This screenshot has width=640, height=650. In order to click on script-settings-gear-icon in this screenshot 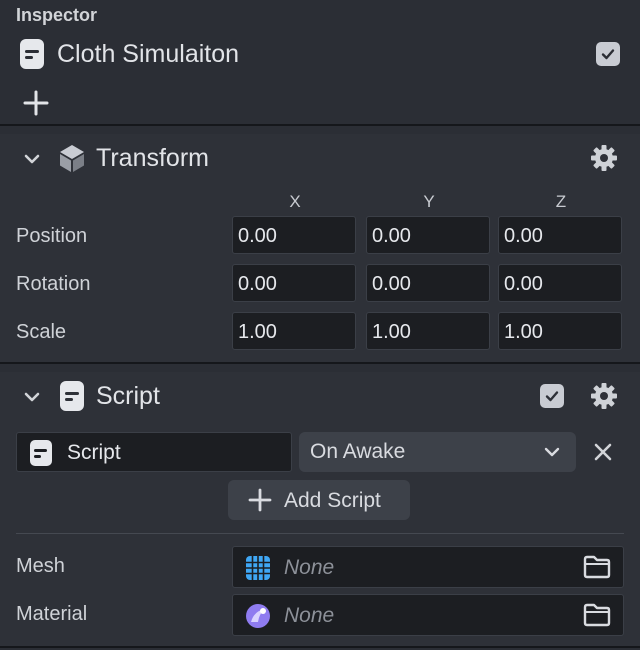, I will do `click(604, 396)`.